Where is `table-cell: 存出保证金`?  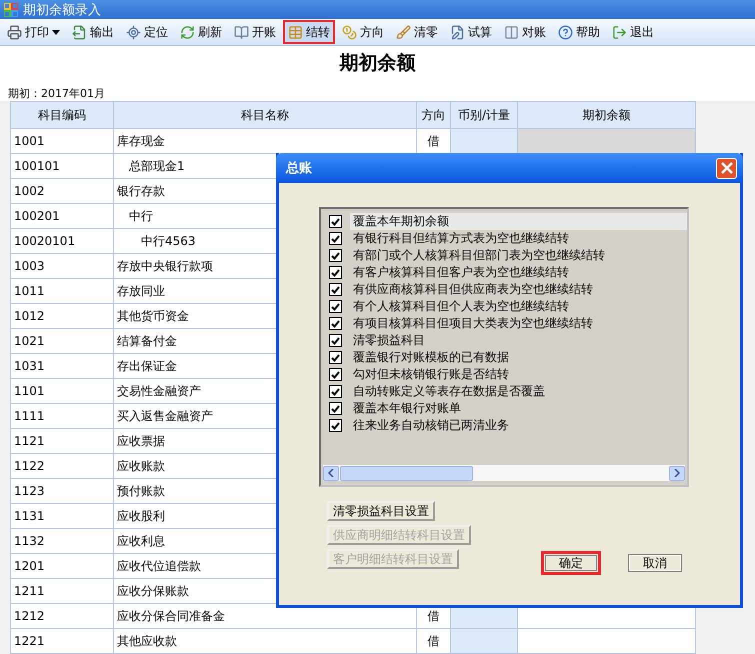 table-cell: 存出保证金 is located at coordinates (147, 365).